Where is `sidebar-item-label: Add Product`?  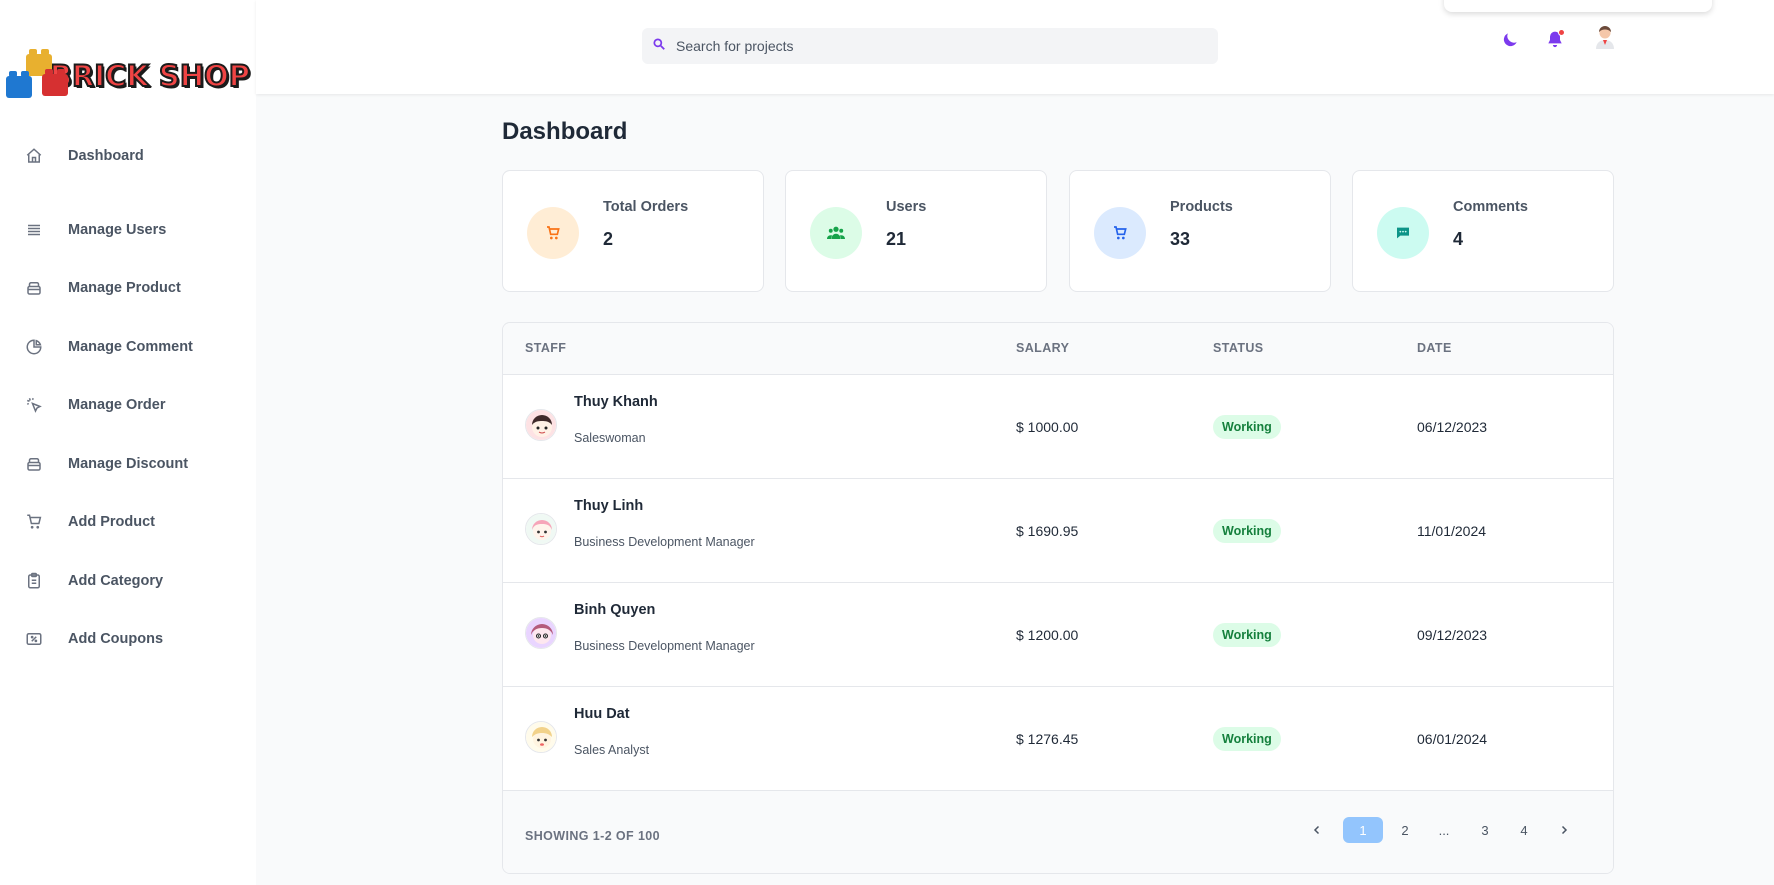
sidebar-item-label: Add Product is located at coordinates (111, 522).